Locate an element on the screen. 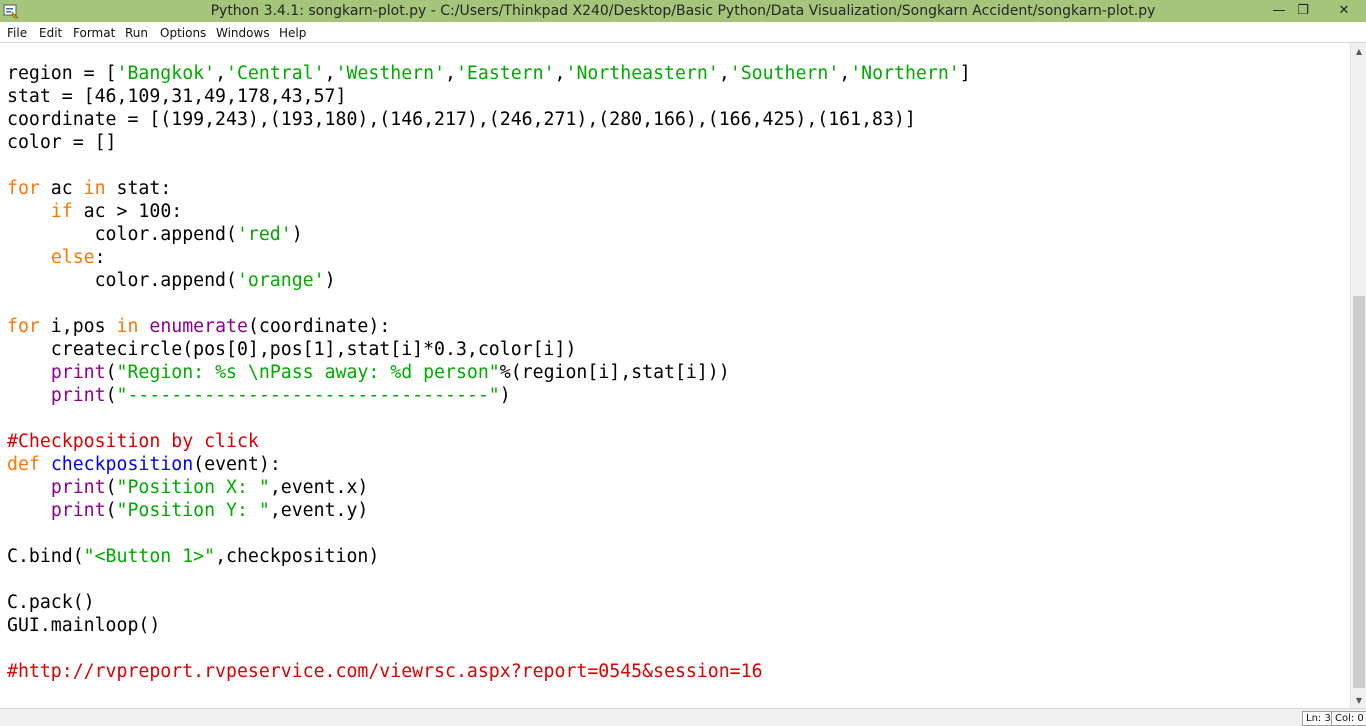  code-token: %(region[i],stat[i])) is located at coordinates (614, 372).